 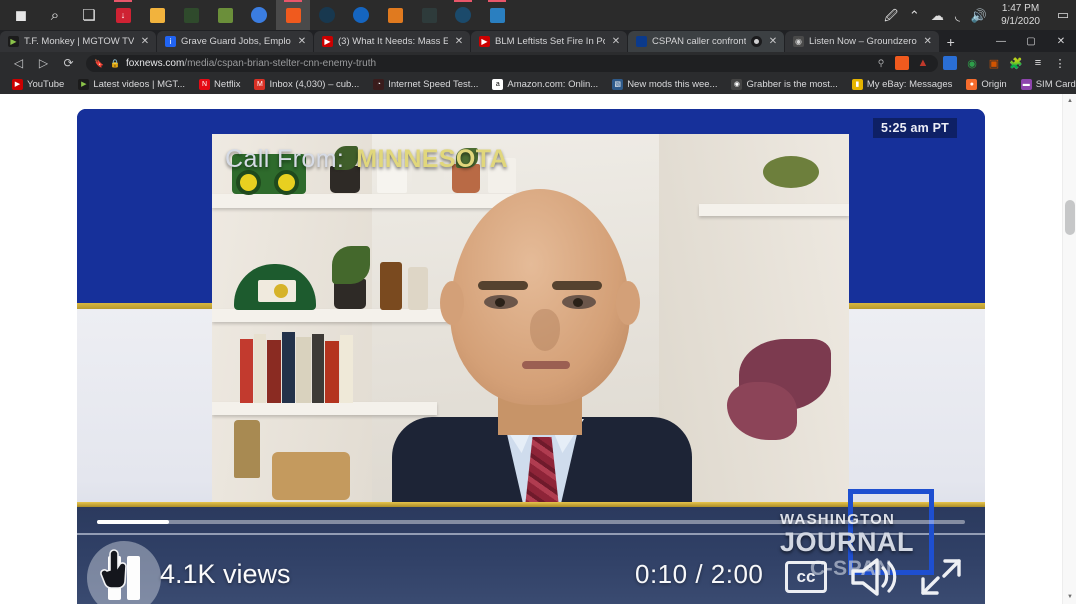 I want to click on volume-button, so click(x=876, y=577).